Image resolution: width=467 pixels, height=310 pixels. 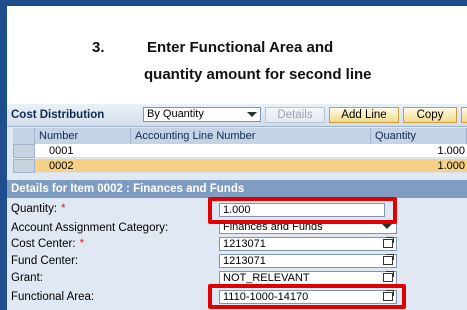 What do you see at coordinates (251, 166) in the screenshot?
I see `table-row-selected: 0002 1.000` at bounding box center [251, 166].